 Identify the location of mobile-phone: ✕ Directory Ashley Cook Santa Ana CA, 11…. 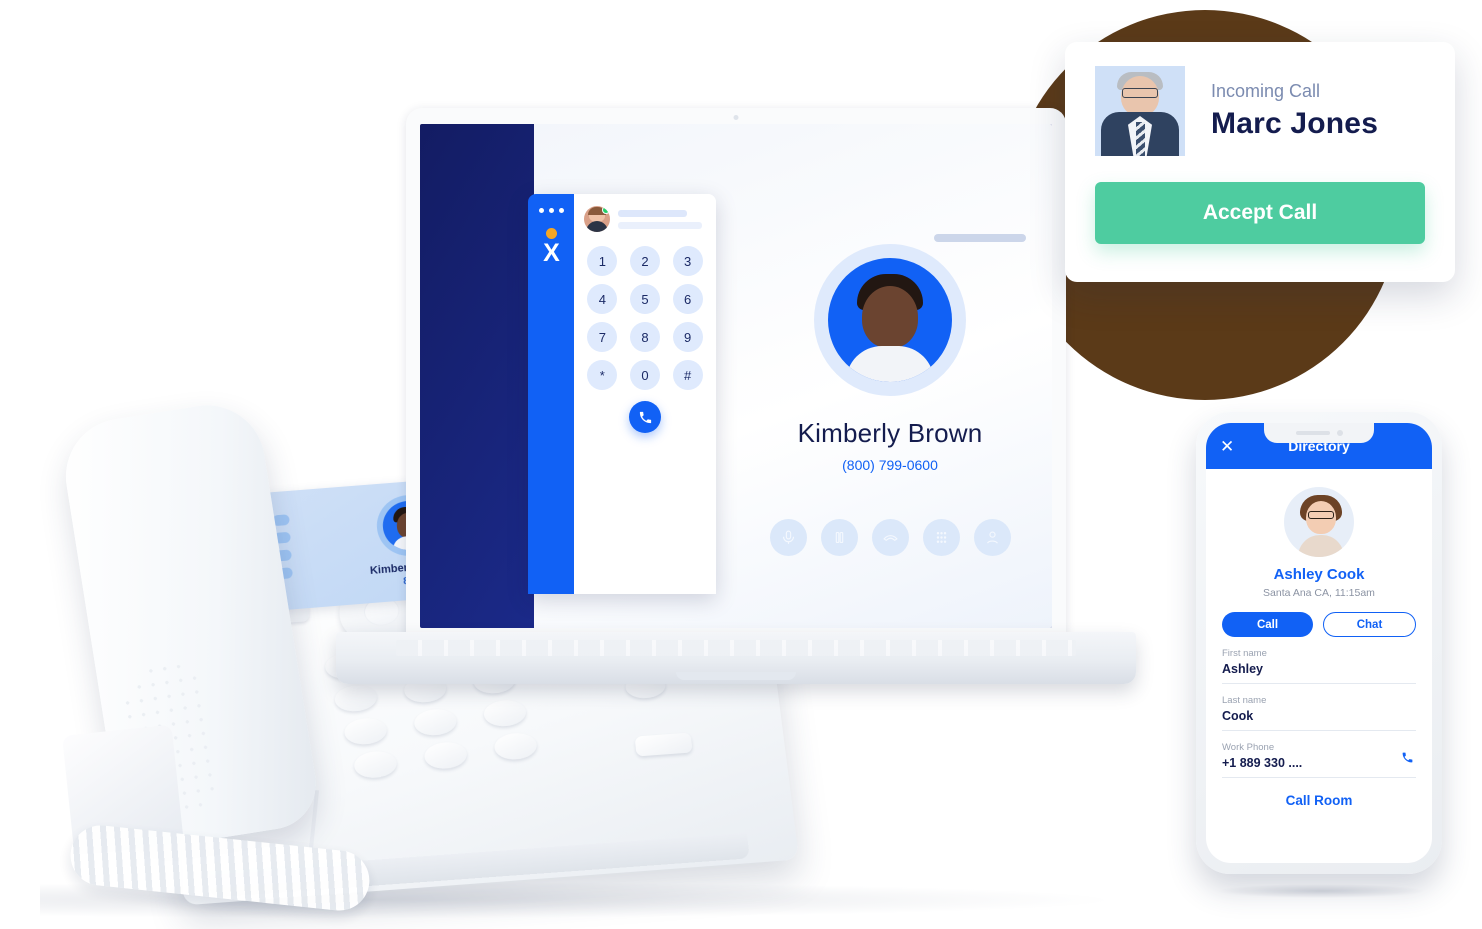
(1319, 643).